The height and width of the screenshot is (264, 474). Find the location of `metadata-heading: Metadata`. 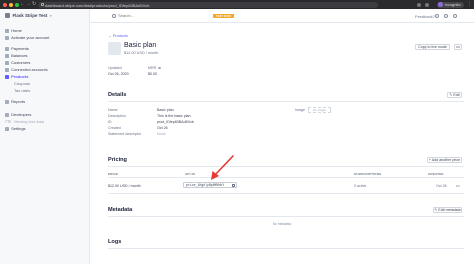

metadata-heading: Metadata is located at coordinates (120, 210).